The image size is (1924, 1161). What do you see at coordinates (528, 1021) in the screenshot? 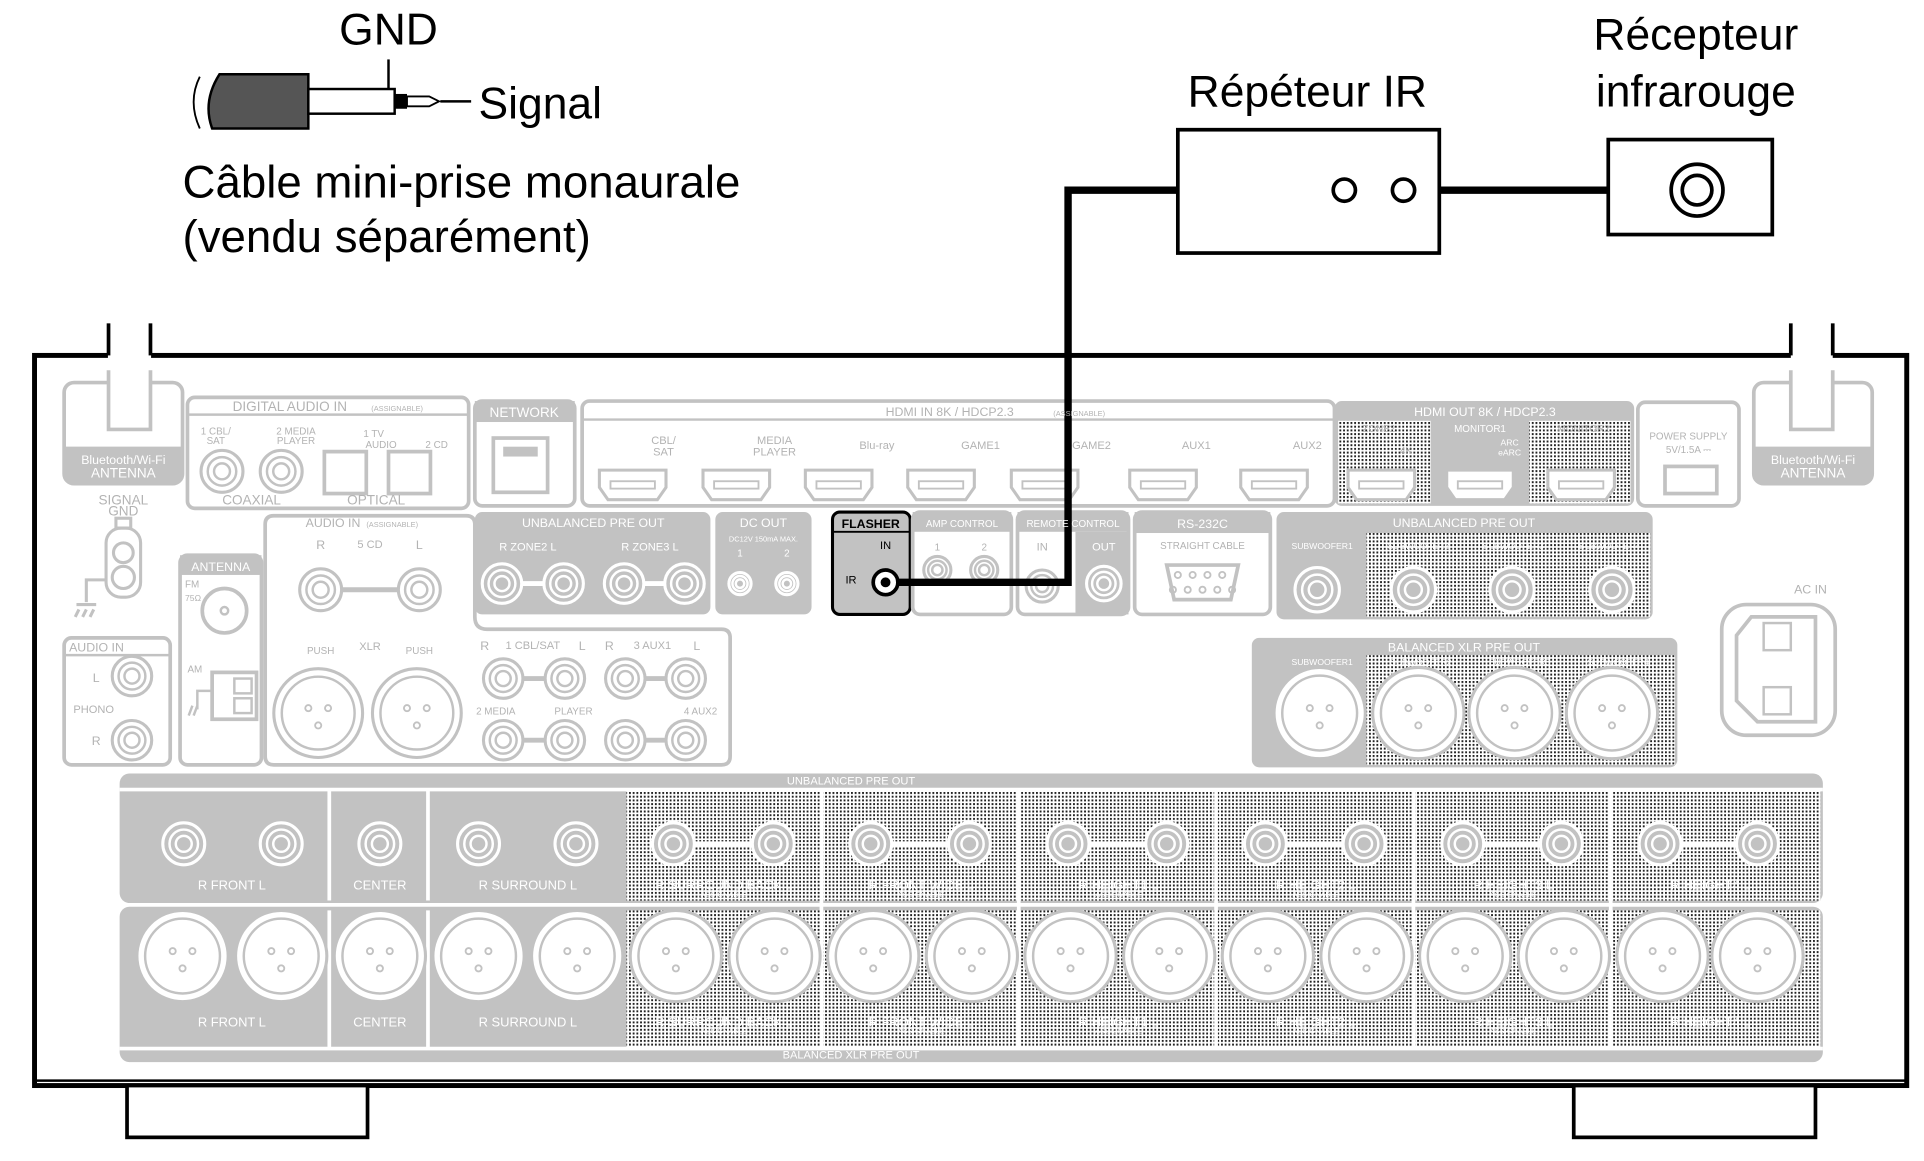
I see `panel-pre-out-channels-2-label: R SURROUND L` at bounding box center [528, 1021].